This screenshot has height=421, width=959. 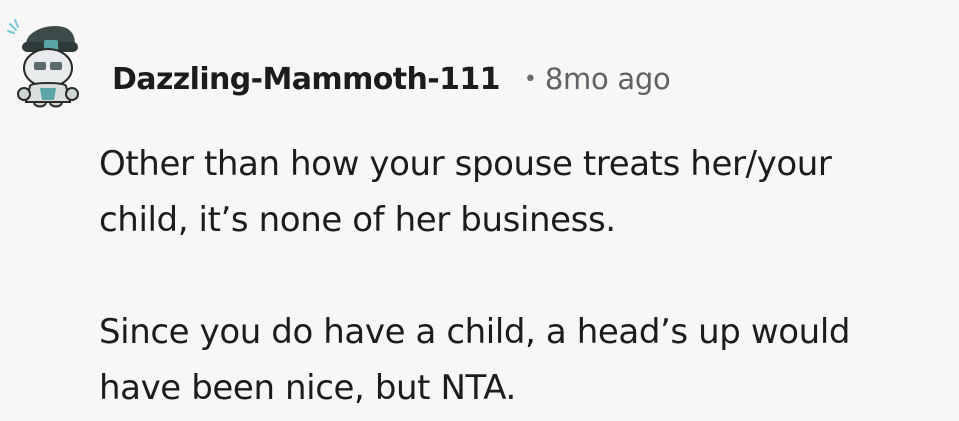 I want to click on paragraph-line: have been nice, but NTA., so click(x=307, y=388).